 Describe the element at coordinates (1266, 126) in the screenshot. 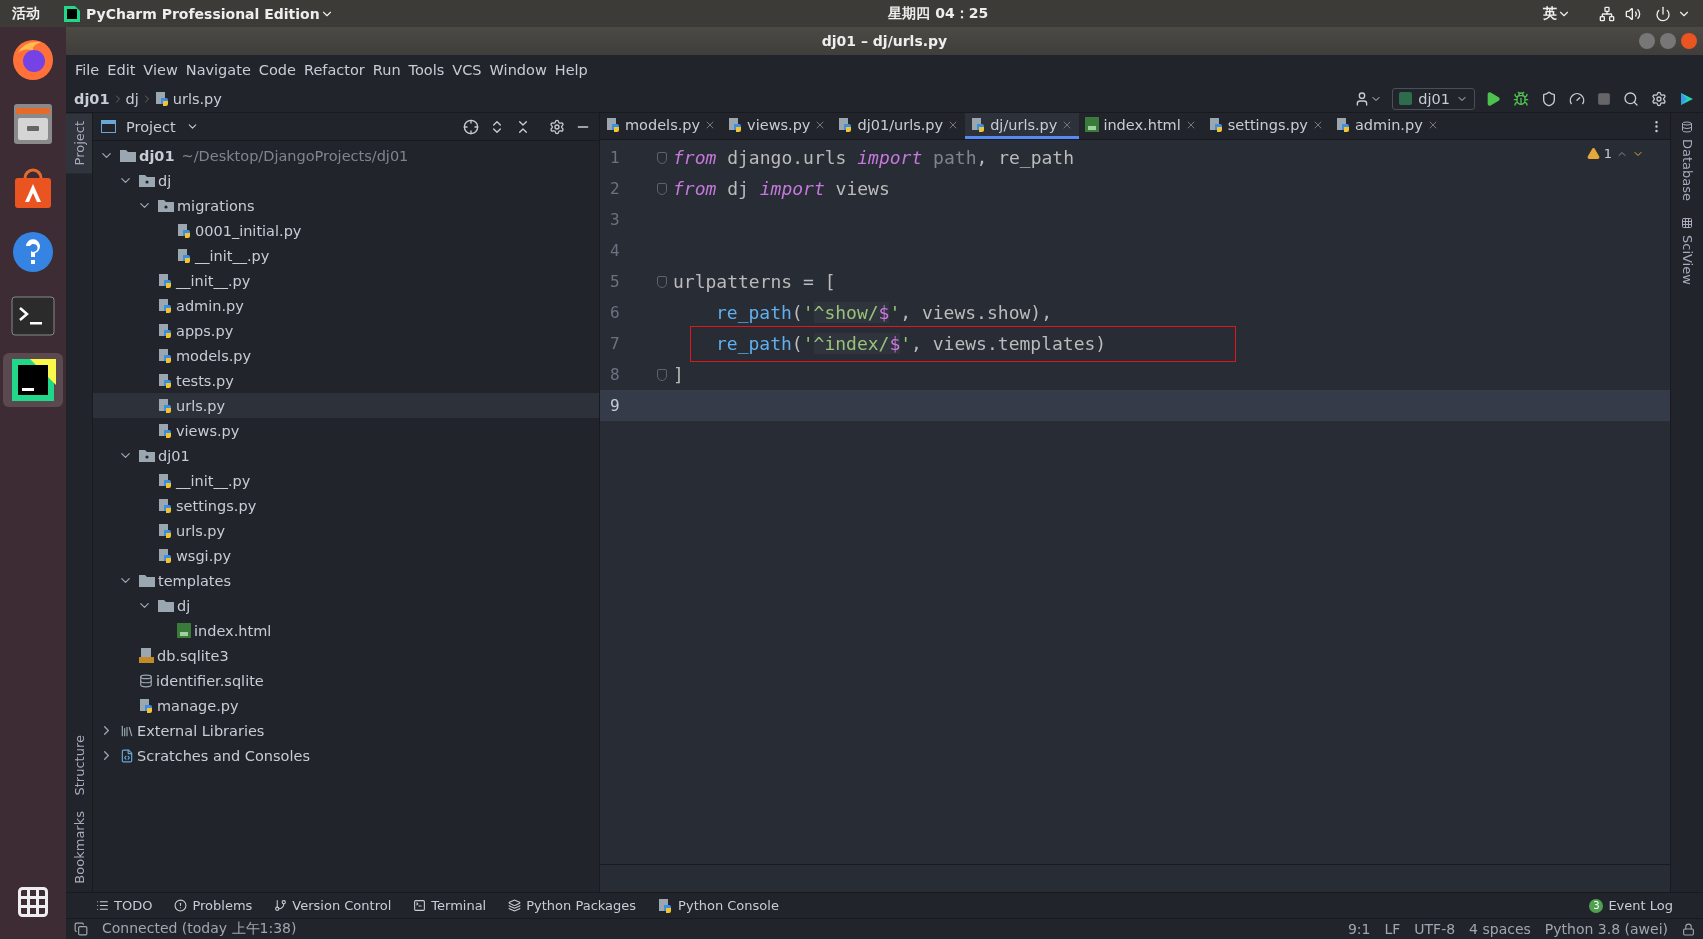

I see `editor-tab: settings.py` at that location.